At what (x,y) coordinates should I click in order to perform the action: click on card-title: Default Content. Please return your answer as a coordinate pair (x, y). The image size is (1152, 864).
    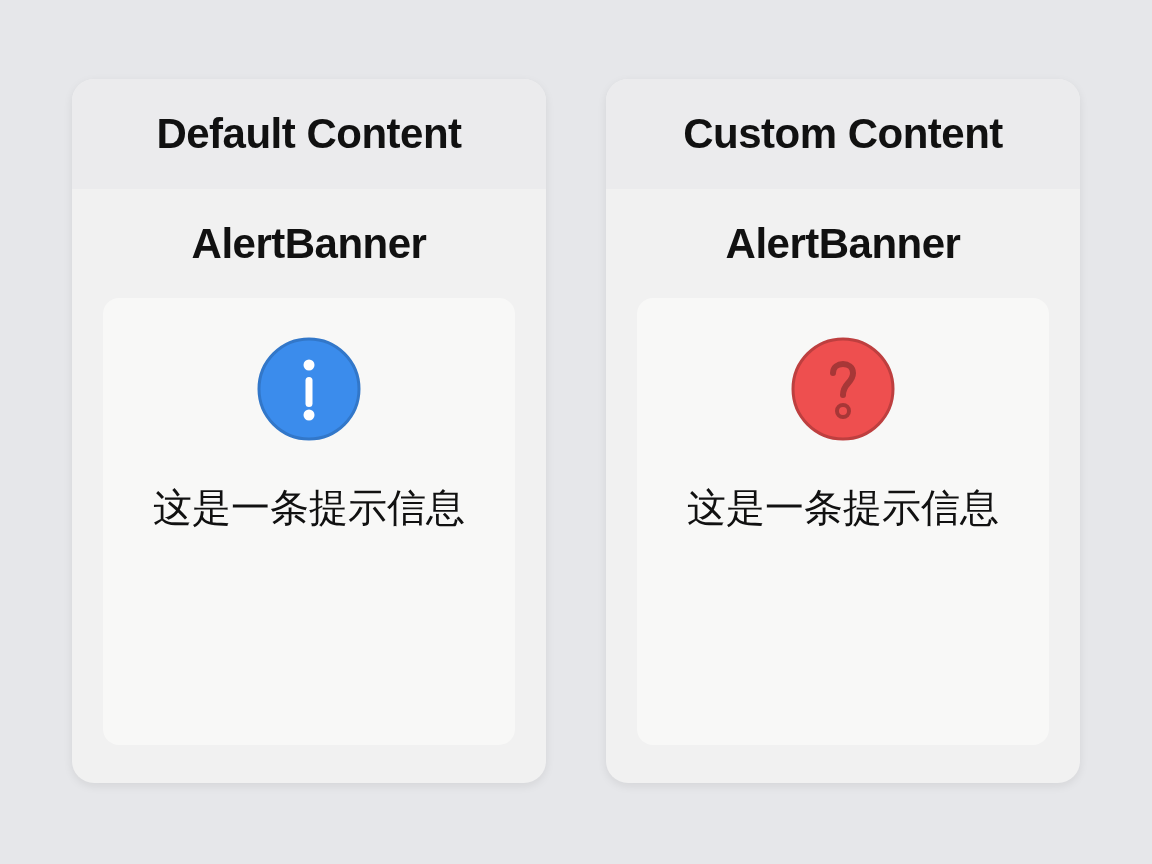
    Looking at the image, I should click on (309, 134).